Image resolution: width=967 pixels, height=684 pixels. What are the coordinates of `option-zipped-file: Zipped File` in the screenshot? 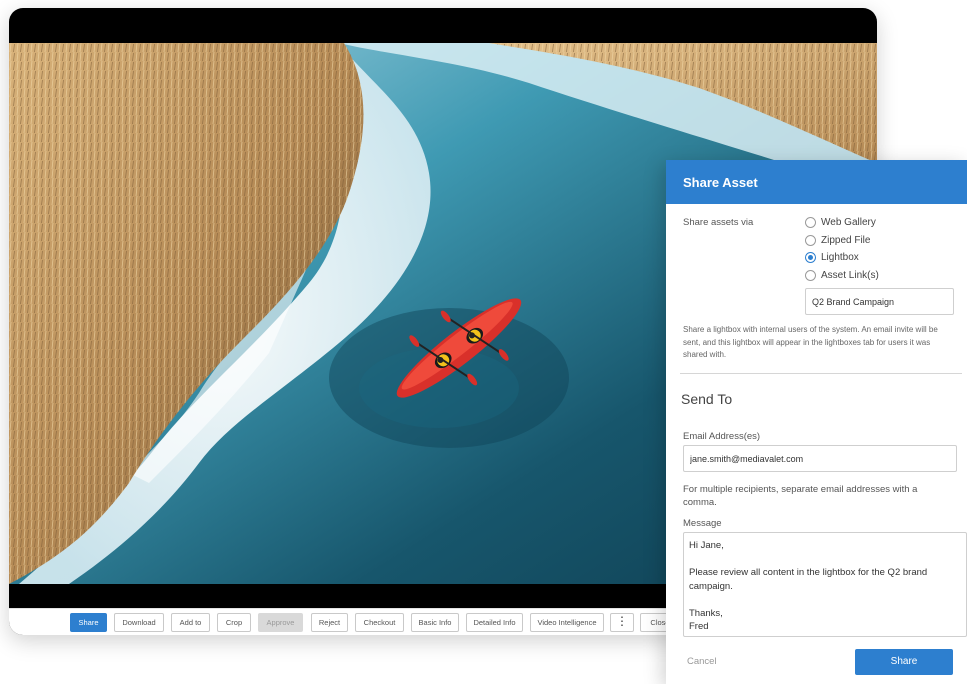 It's located at (837, 240).